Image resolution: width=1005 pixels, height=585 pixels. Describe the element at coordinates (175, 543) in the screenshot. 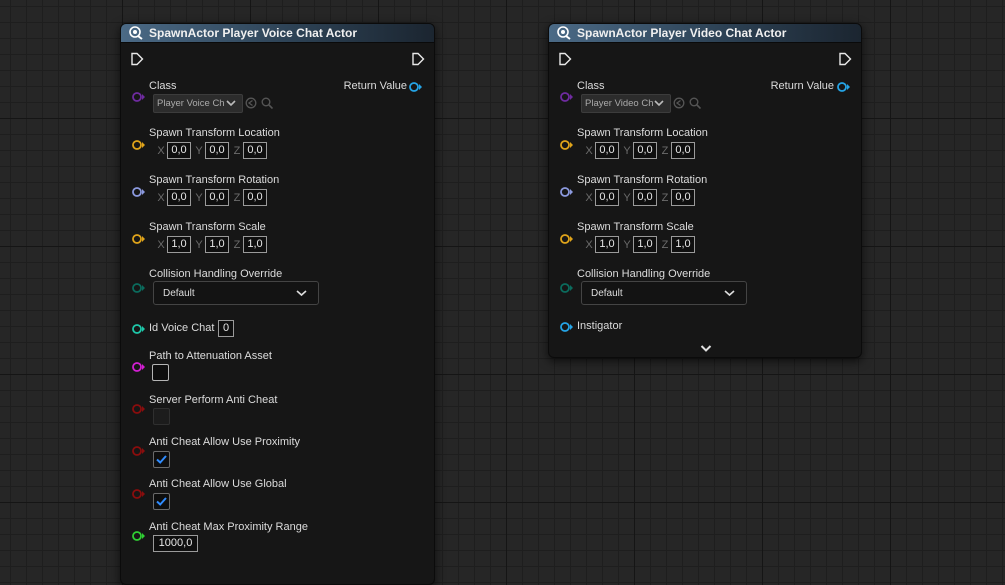

I see `max-range-input: 1000,0` at that location.